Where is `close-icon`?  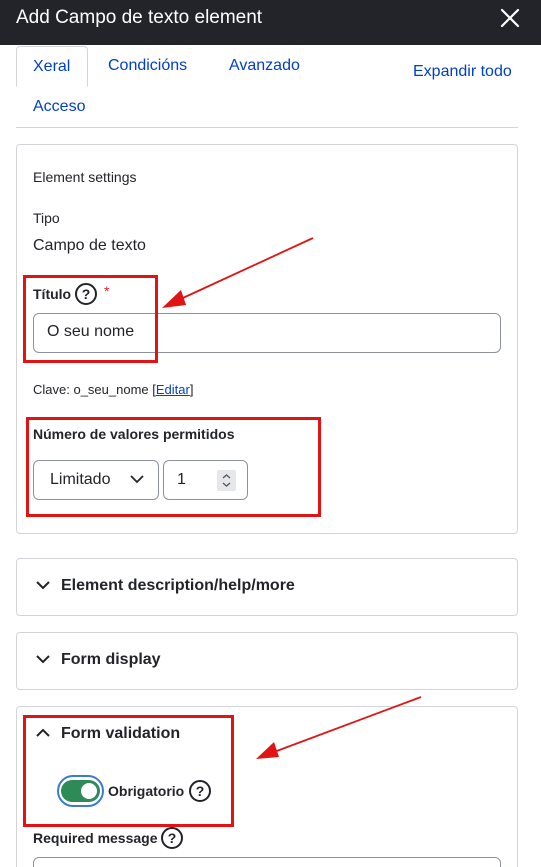 close-icon is located at coordinates (510, 18).